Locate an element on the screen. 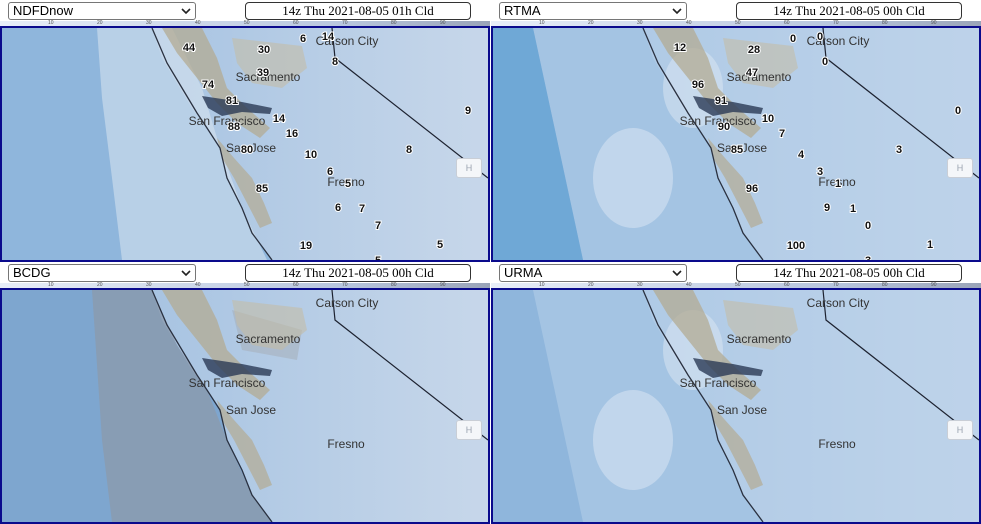  cloud-value-label: 80 is located at coordinates (247, 150).